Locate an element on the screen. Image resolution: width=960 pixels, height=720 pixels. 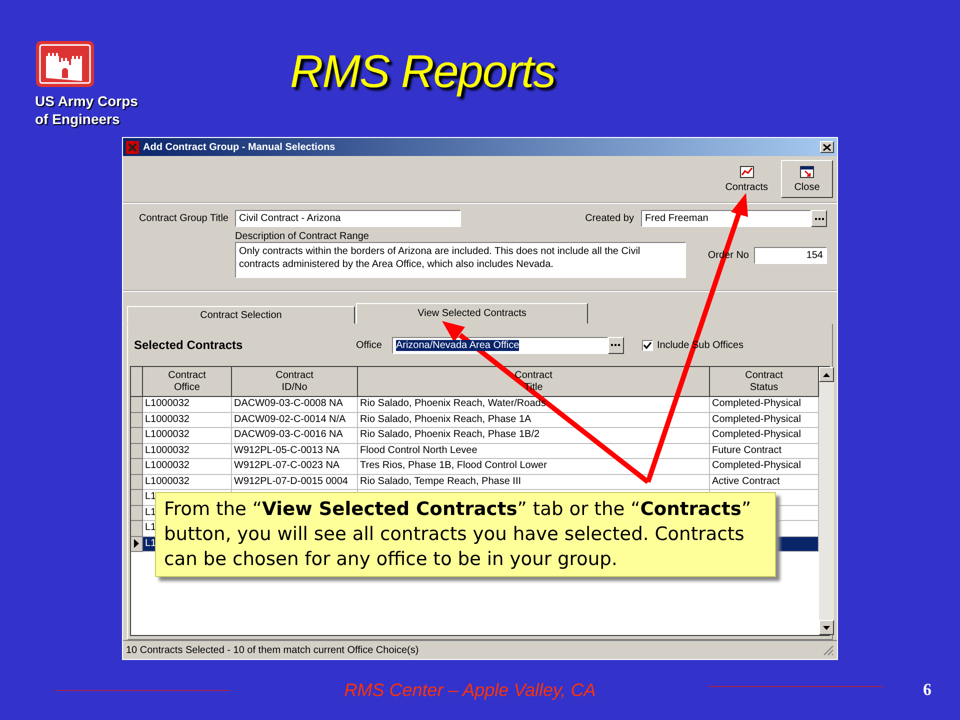
field-label: Office is located at coordinates (369, 345).